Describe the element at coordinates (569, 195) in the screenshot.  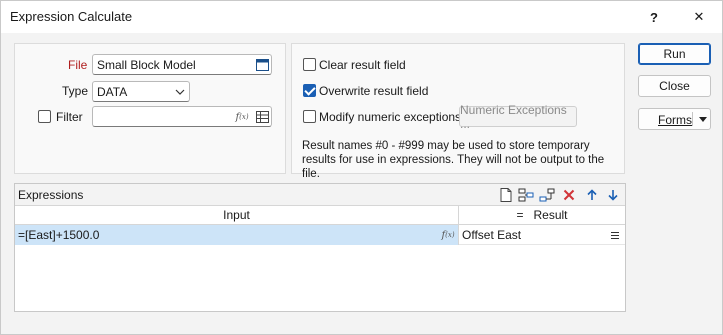
I see `delete-row-icon` at that location.